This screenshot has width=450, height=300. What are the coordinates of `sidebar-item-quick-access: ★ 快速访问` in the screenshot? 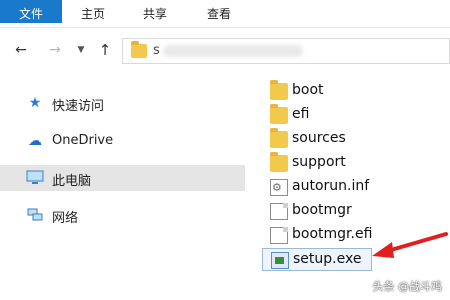 It's located at (122, 103).